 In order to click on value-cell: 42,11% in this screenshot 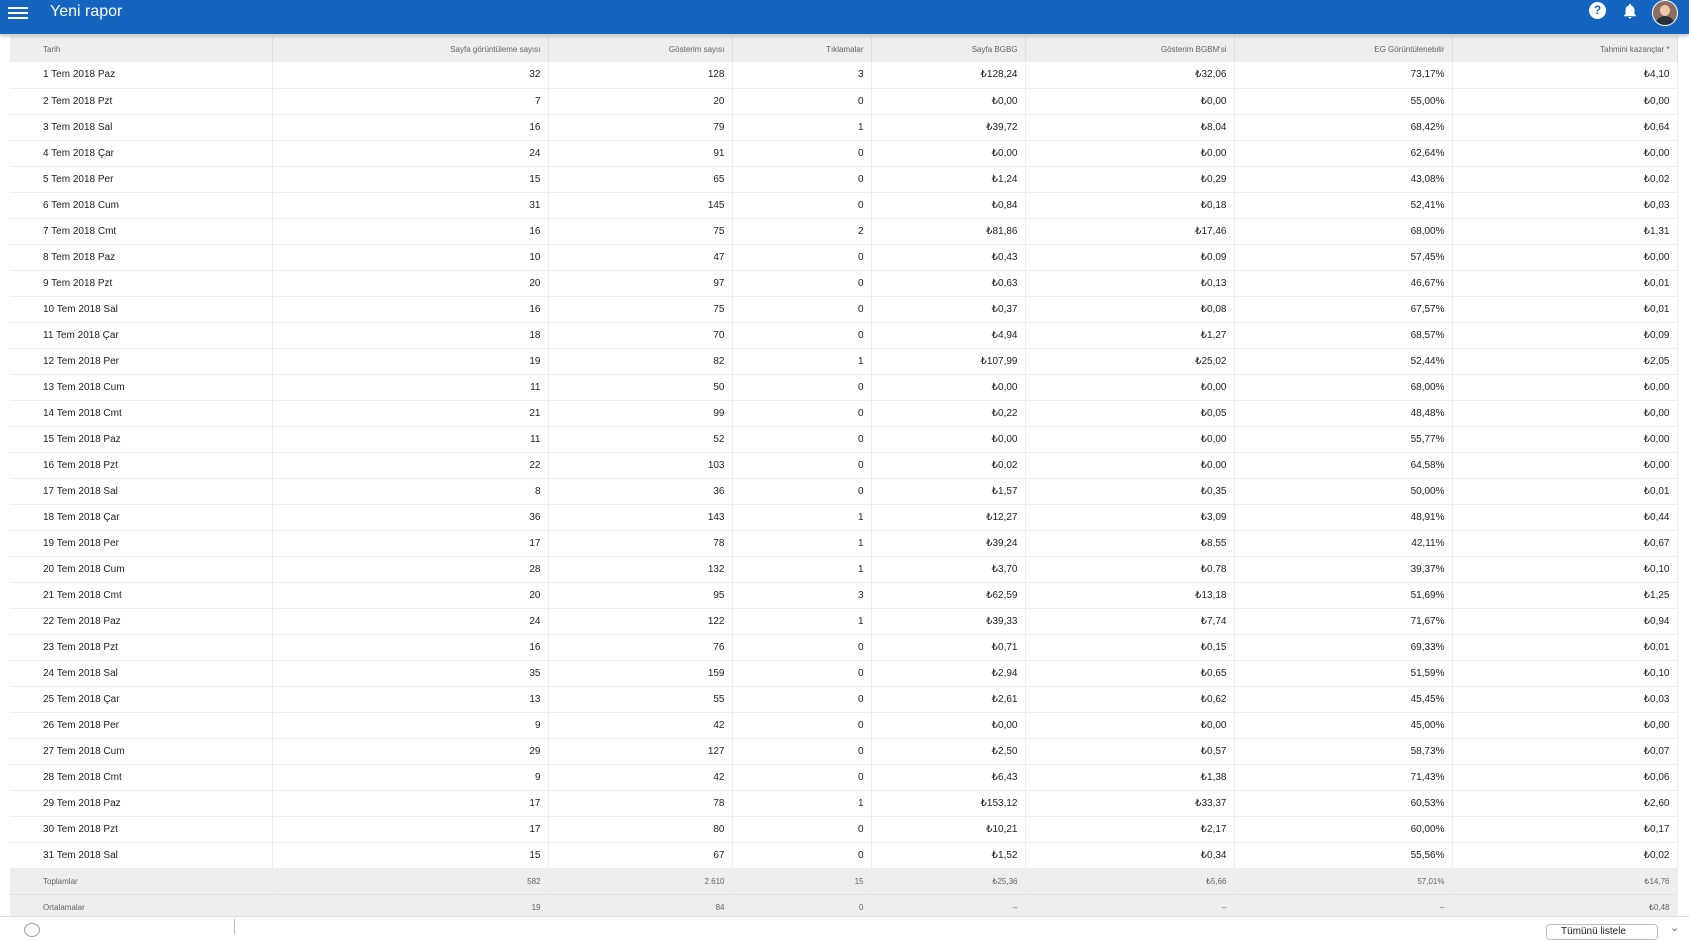, I will do `click(1343, 543)`.